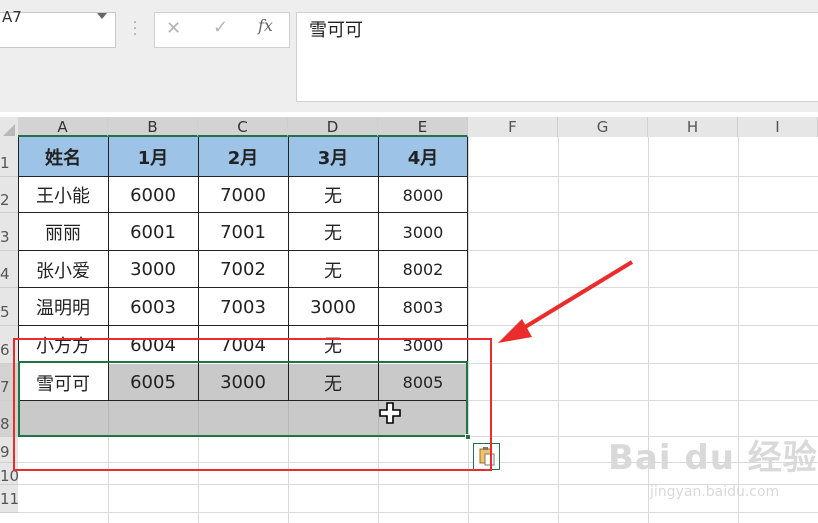 This screenshot has height=523, width=818. I want to click on formula-input-value: 雪可可, so click(336, 30).